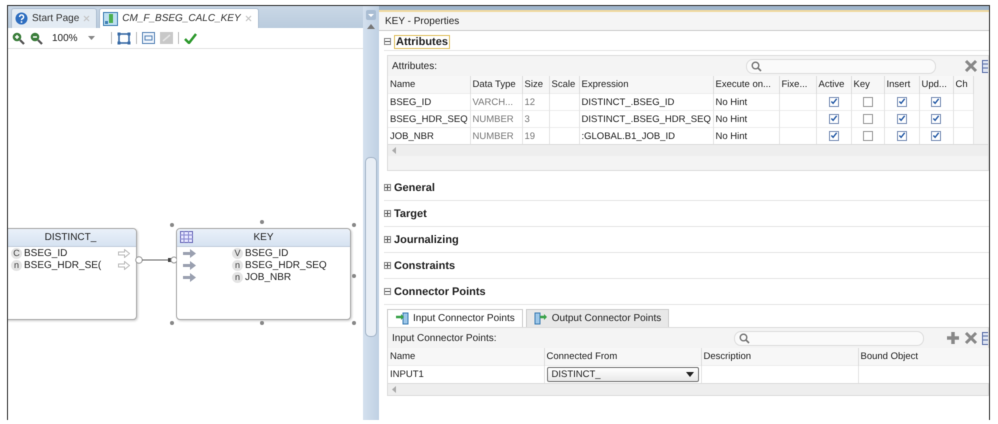 Image resolution: width=998 pixels, height=424 pixels. I want to click on node-title: KEY, so click(263, 237).